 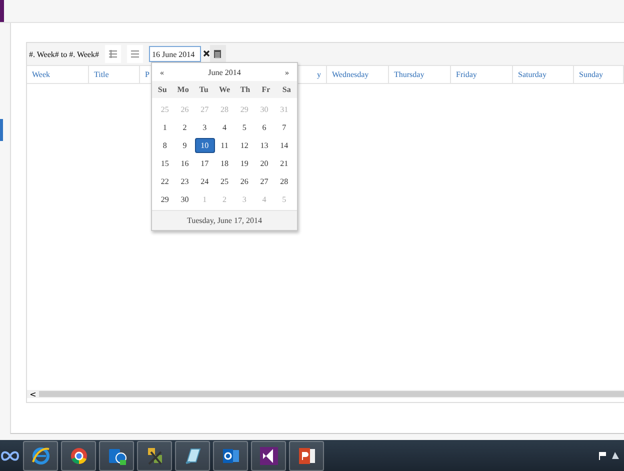 What do you see at coordinates (264, 181) in the screenshot?
I see `calendar-day: 27` at bounding box center [264, 181].